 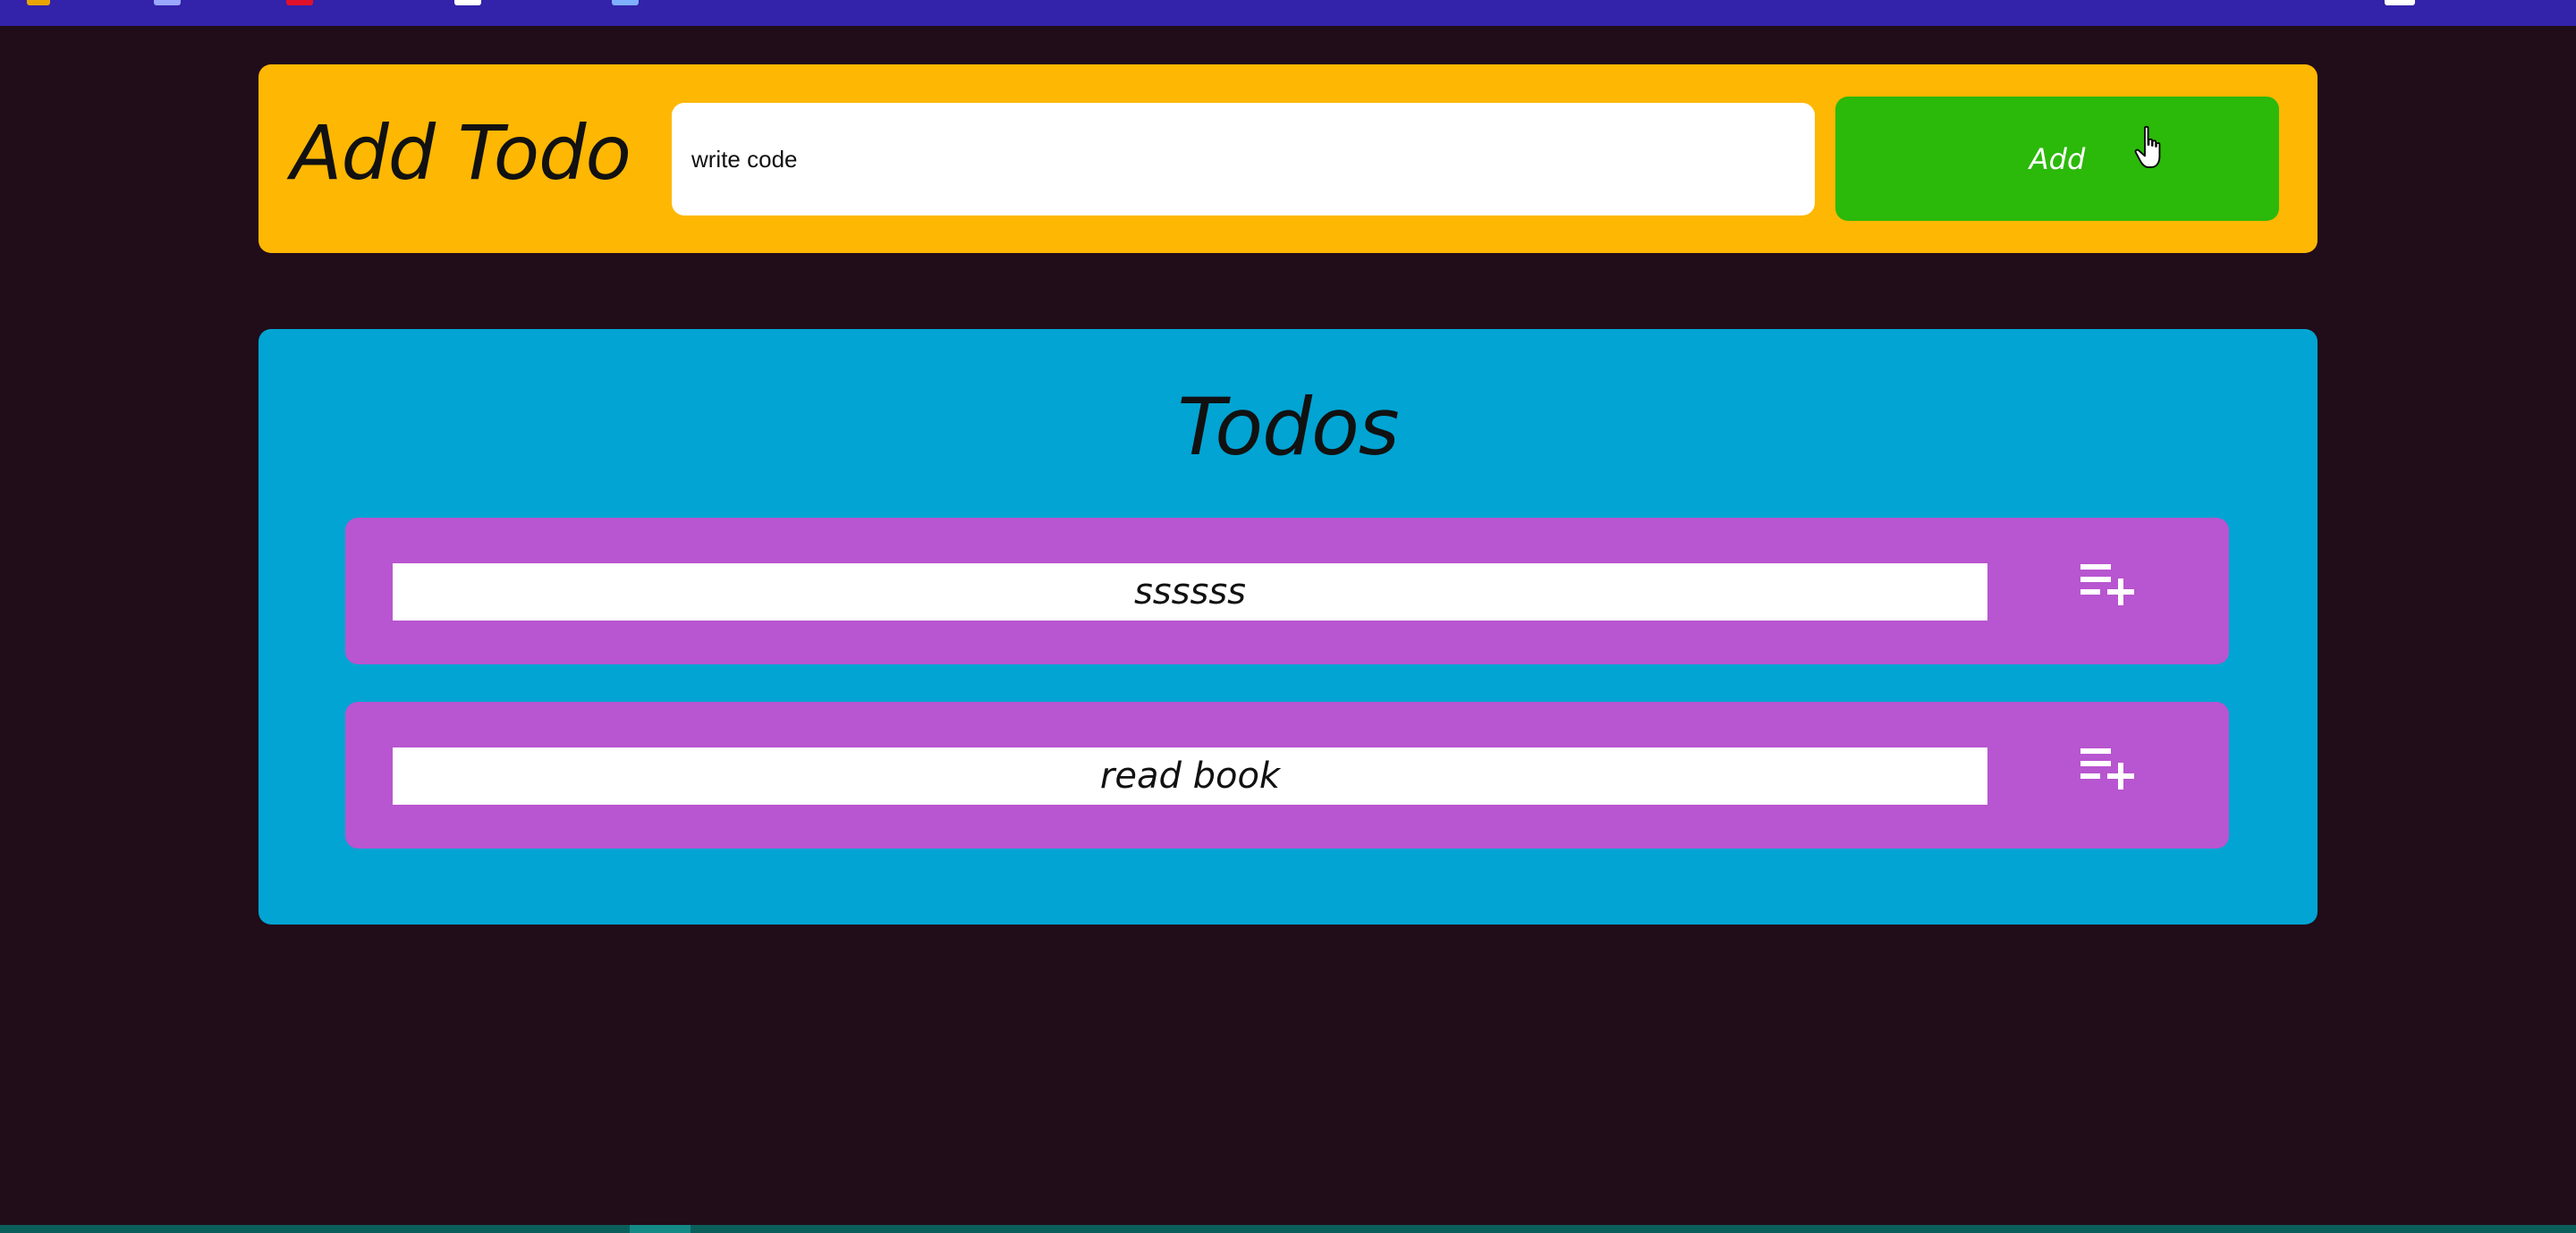 I want to click on taskbar-strip, so click(x=1288, y=1229).